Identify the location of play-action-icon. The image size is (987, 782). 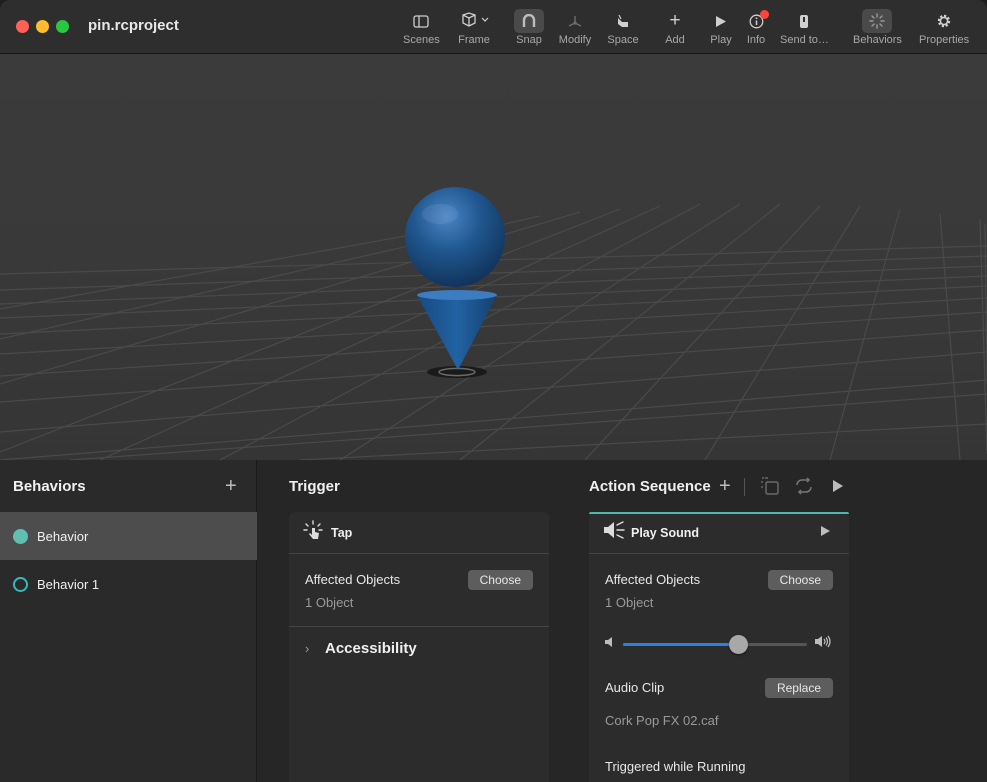
(825, 532).